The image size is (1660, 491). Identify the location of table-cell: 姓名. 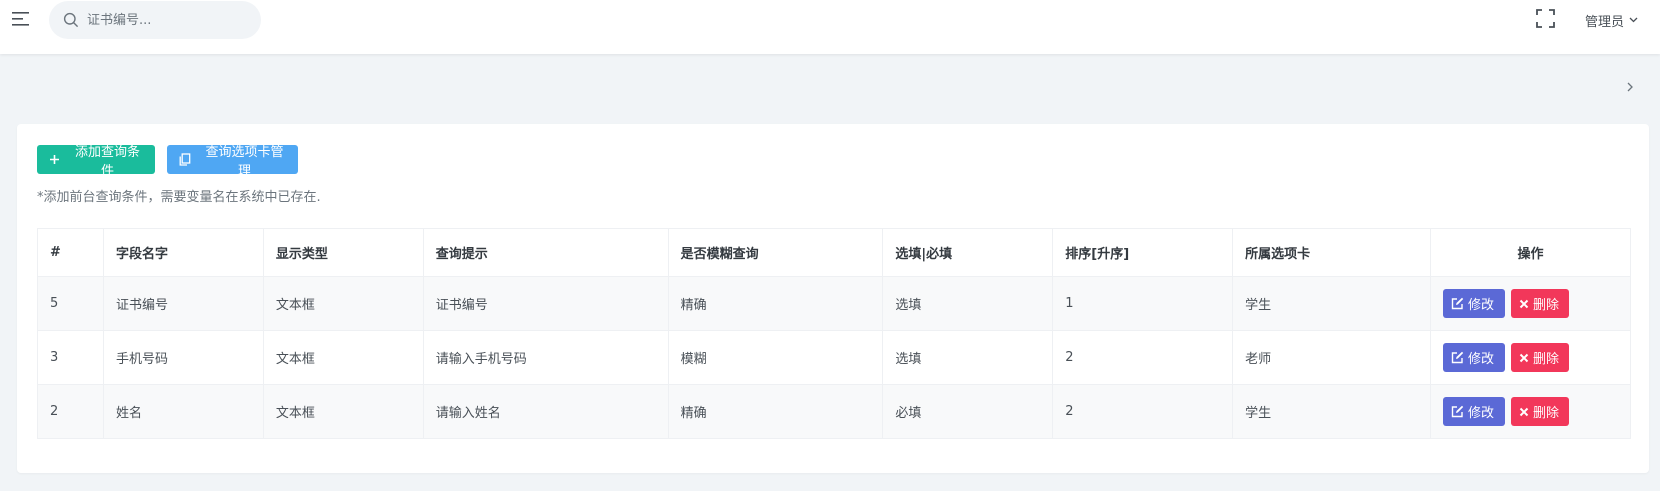
(183, 411).